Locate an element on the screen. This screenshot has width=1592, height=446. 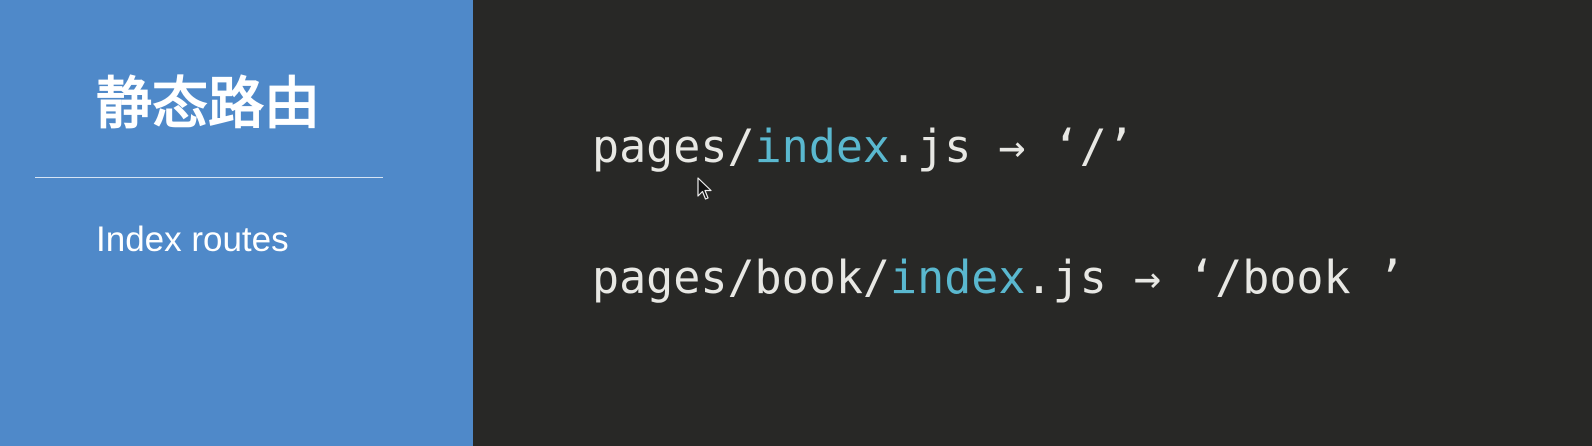
code-prefix: pages/ is located at coordinates (673, 146).